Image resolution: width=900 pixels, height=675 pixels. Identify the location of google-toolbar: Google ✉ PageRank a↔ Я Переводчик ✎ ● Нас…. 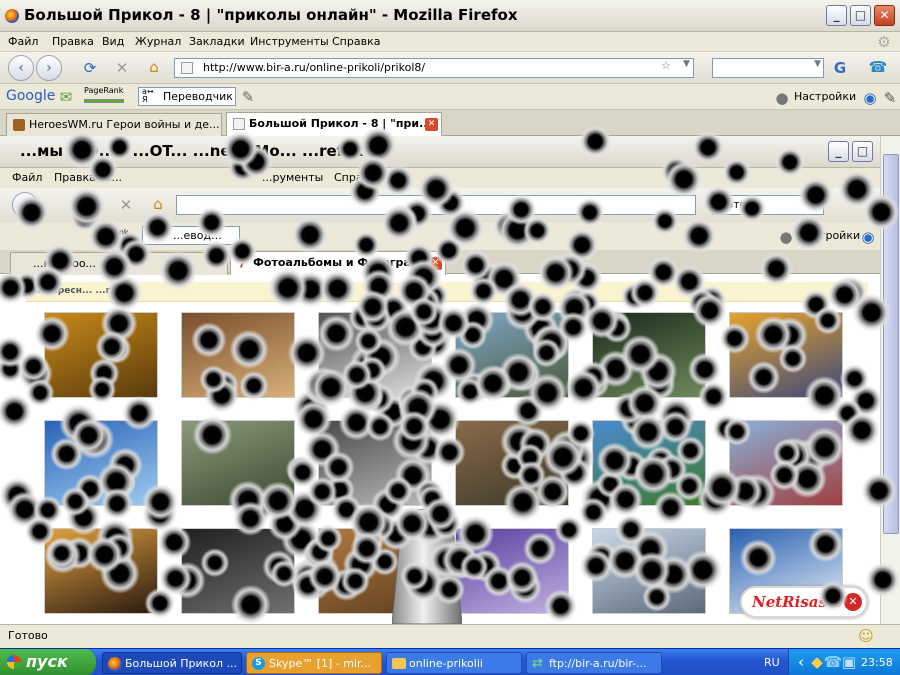
(450, 97).